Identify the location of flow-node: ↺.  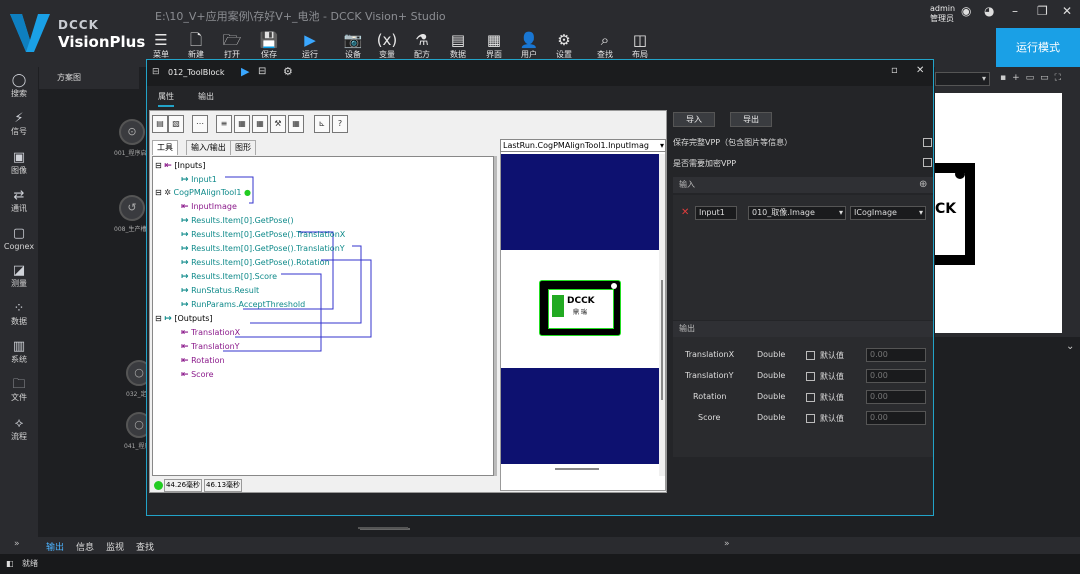
(132, 208).